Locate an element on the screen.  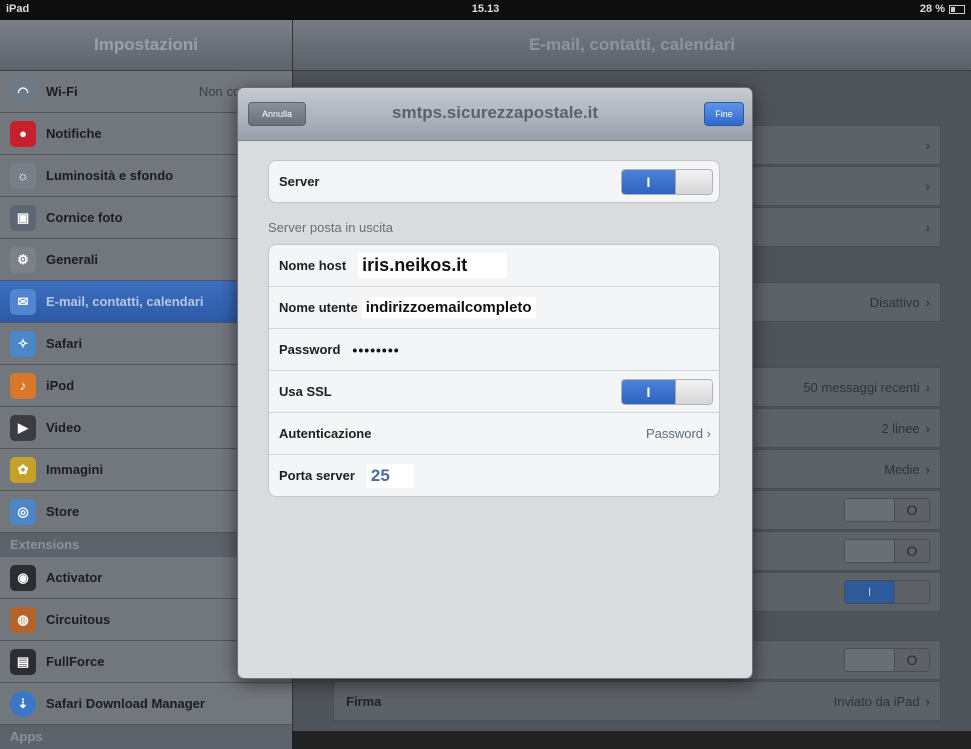
circuitous-icon: ◍ is located at coordinates (23, 619).